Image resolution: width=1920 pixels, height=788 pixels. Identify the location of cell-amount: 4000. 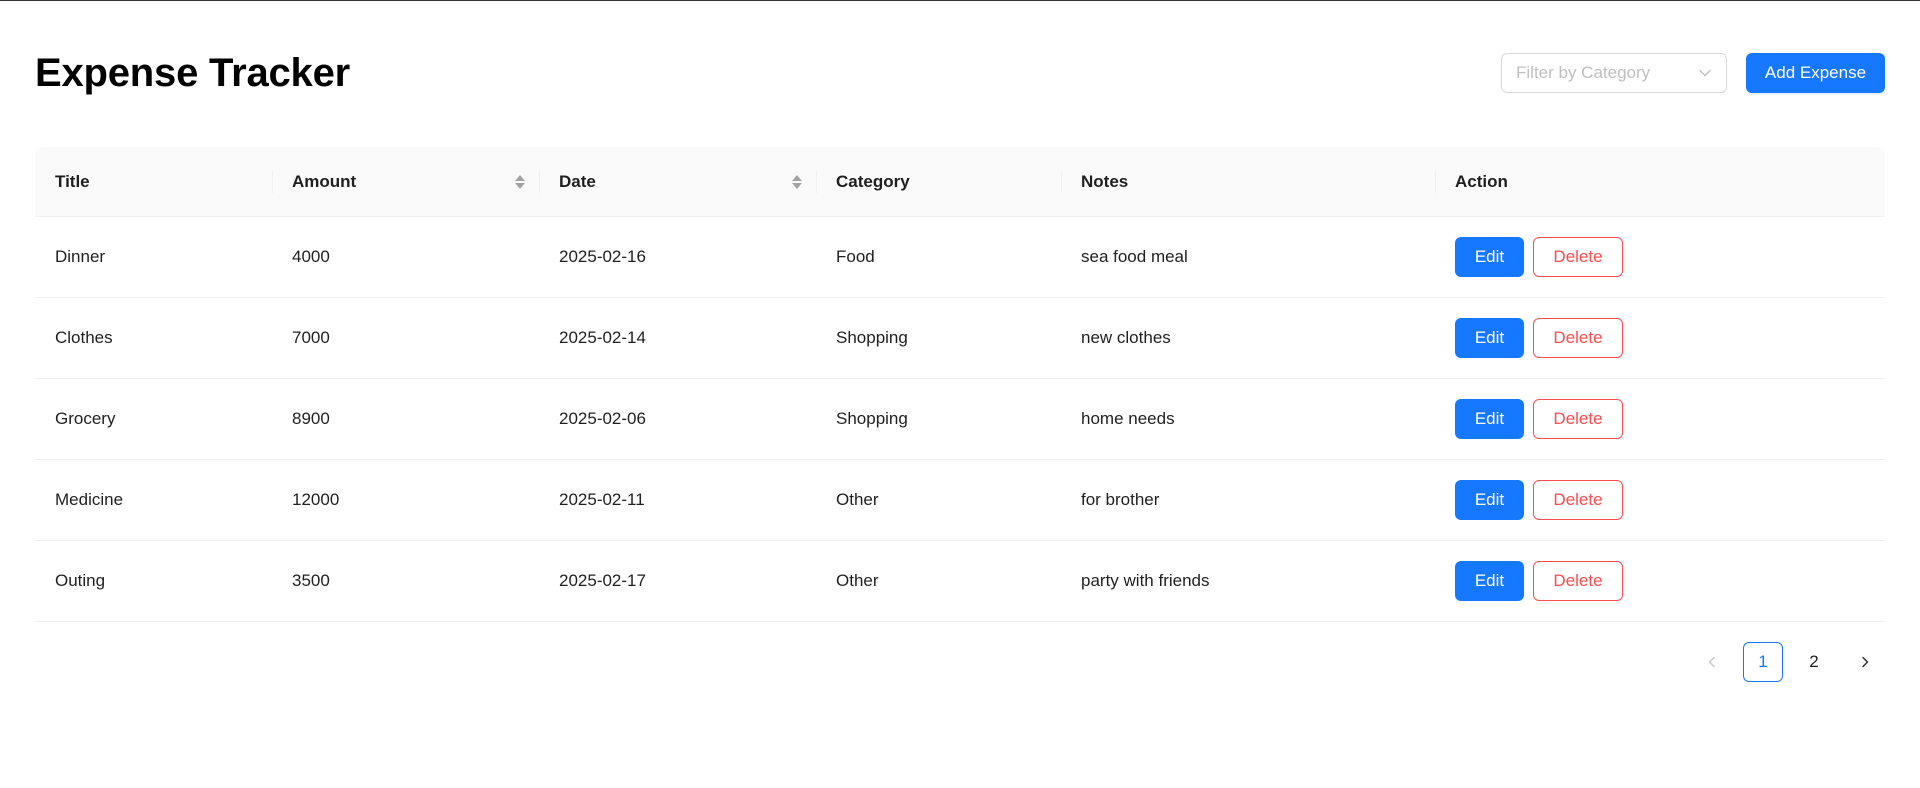
(405, 257).